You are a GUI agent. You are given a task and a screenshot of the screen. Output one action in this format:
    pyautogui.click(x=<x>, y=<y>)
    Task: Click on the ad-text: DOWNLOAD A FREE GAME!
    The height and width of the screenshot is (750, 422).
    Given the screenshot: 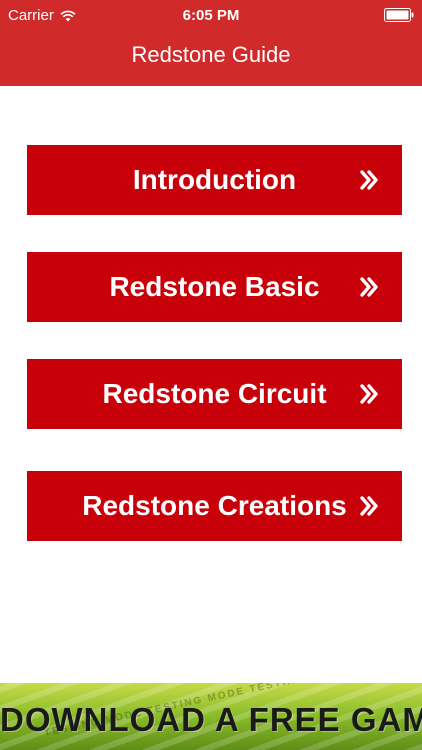 What is the action you would take?
    pyautogui.click(x=211, y=719)
    